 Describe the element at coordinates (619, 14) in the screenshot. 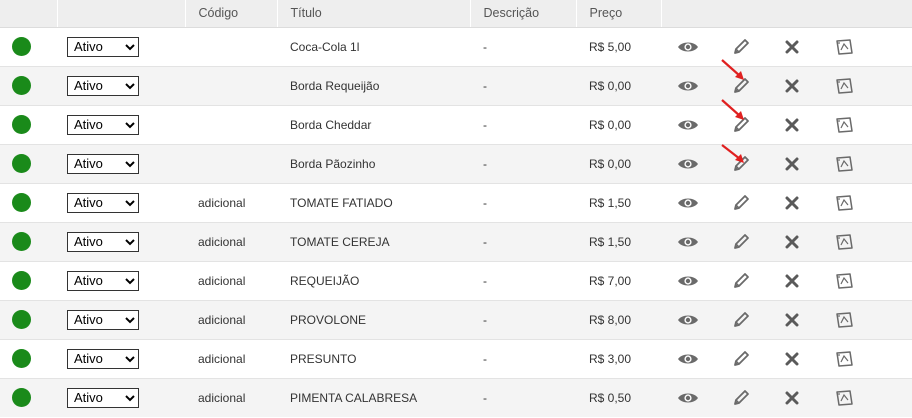

I see `header-preco: Preço` at that location.